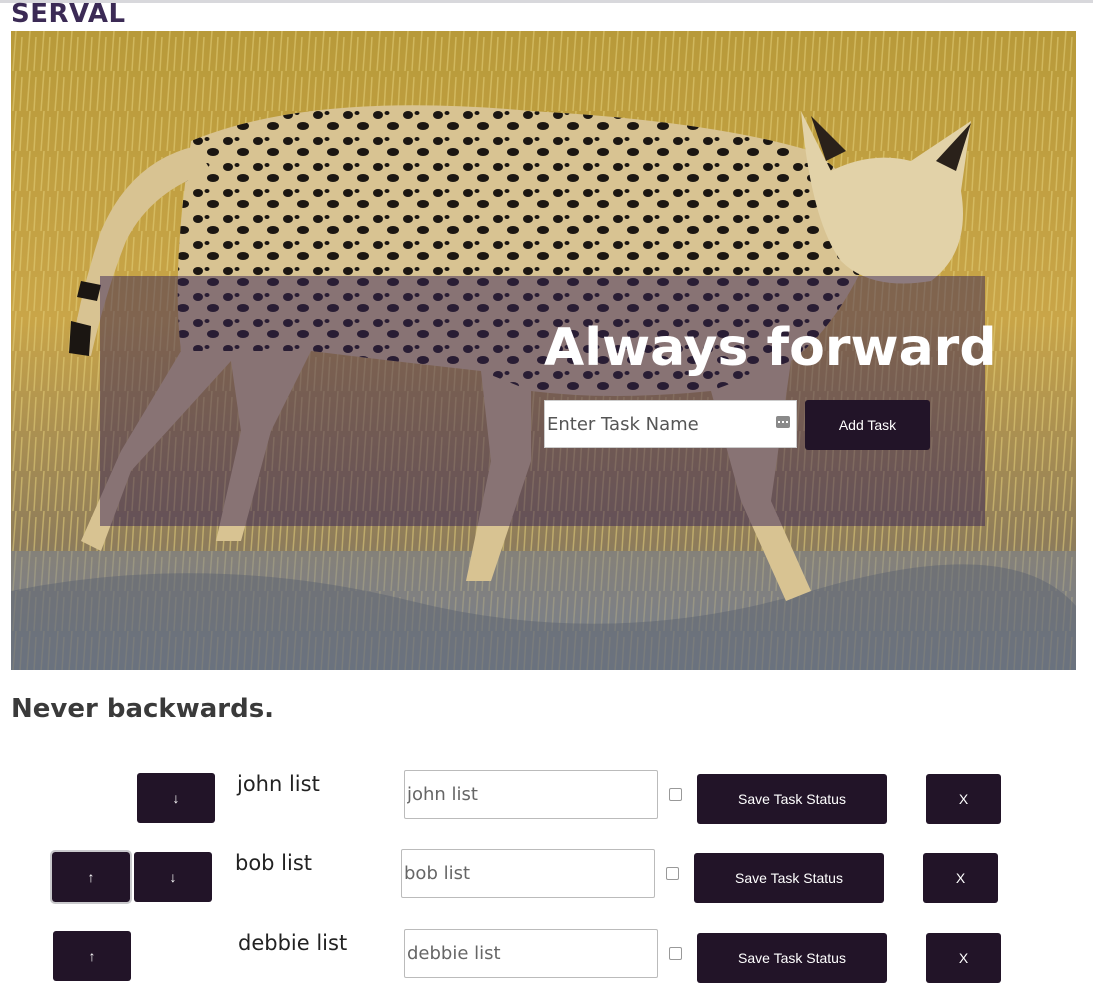 This screenshot has width=1093, height=983. I want to click on top-border, so click(546, 1).